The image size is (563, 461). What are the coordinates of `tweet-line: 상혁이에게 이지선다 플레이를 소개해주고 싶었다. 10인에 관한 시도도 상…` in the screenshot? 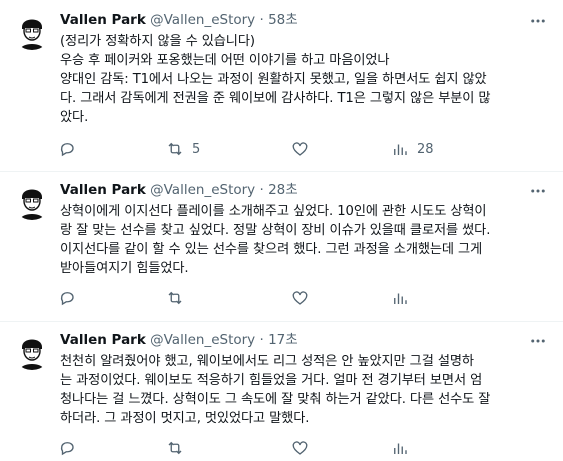 It's located at (273, 211).